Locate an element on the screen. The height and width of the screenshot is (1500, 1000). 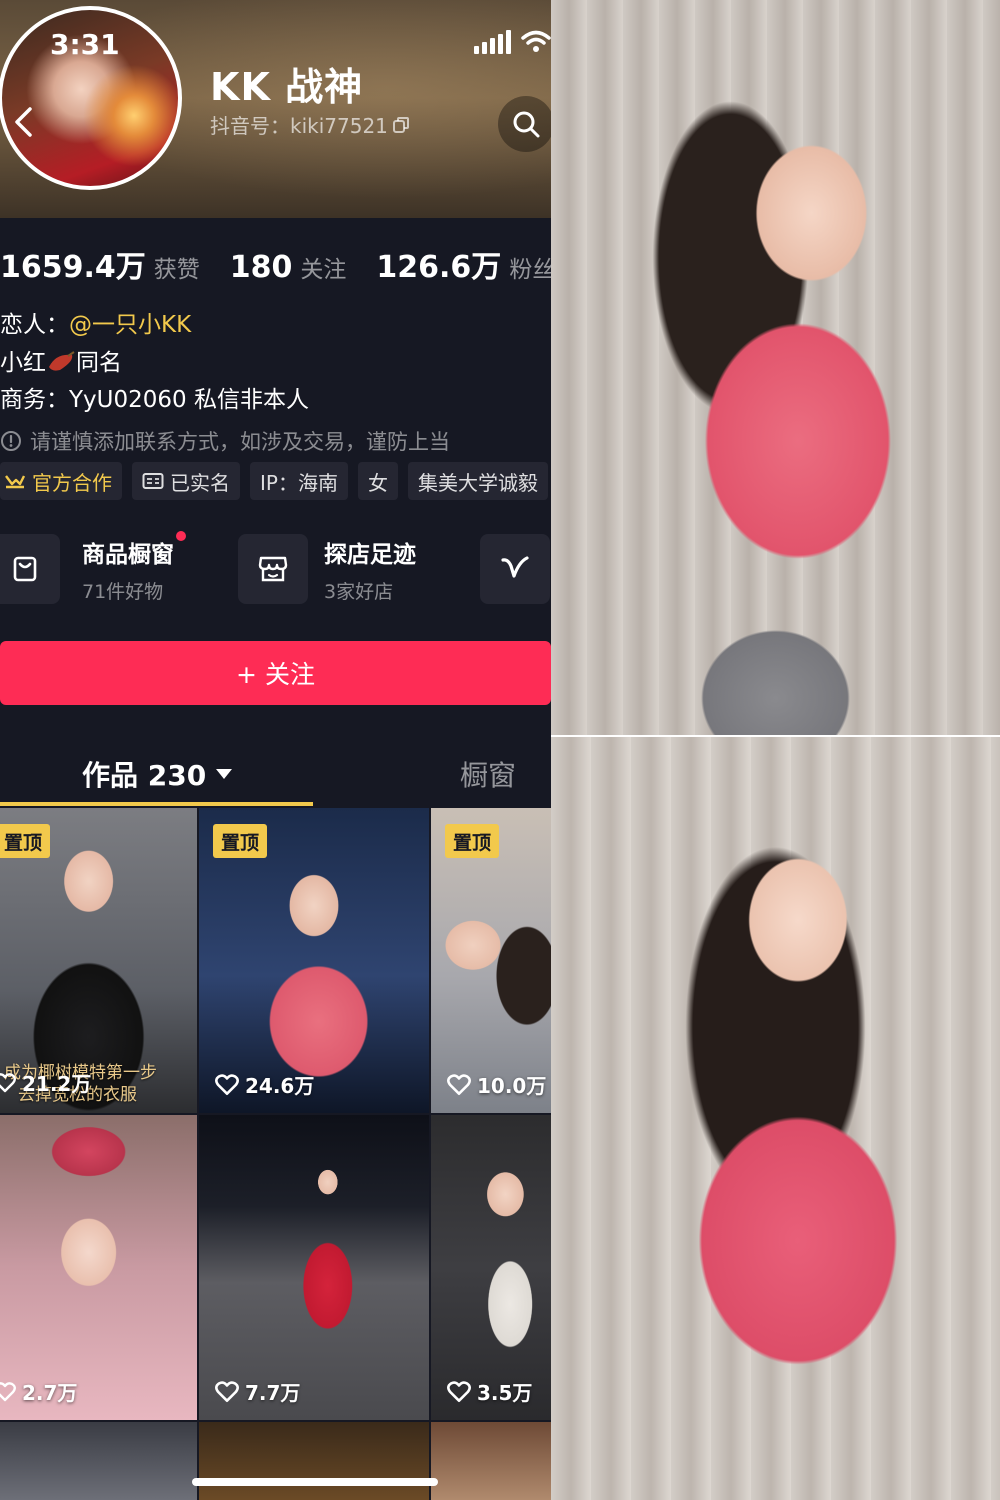
tab-works-label: 作品 230 is located at coordinates (144, 775).